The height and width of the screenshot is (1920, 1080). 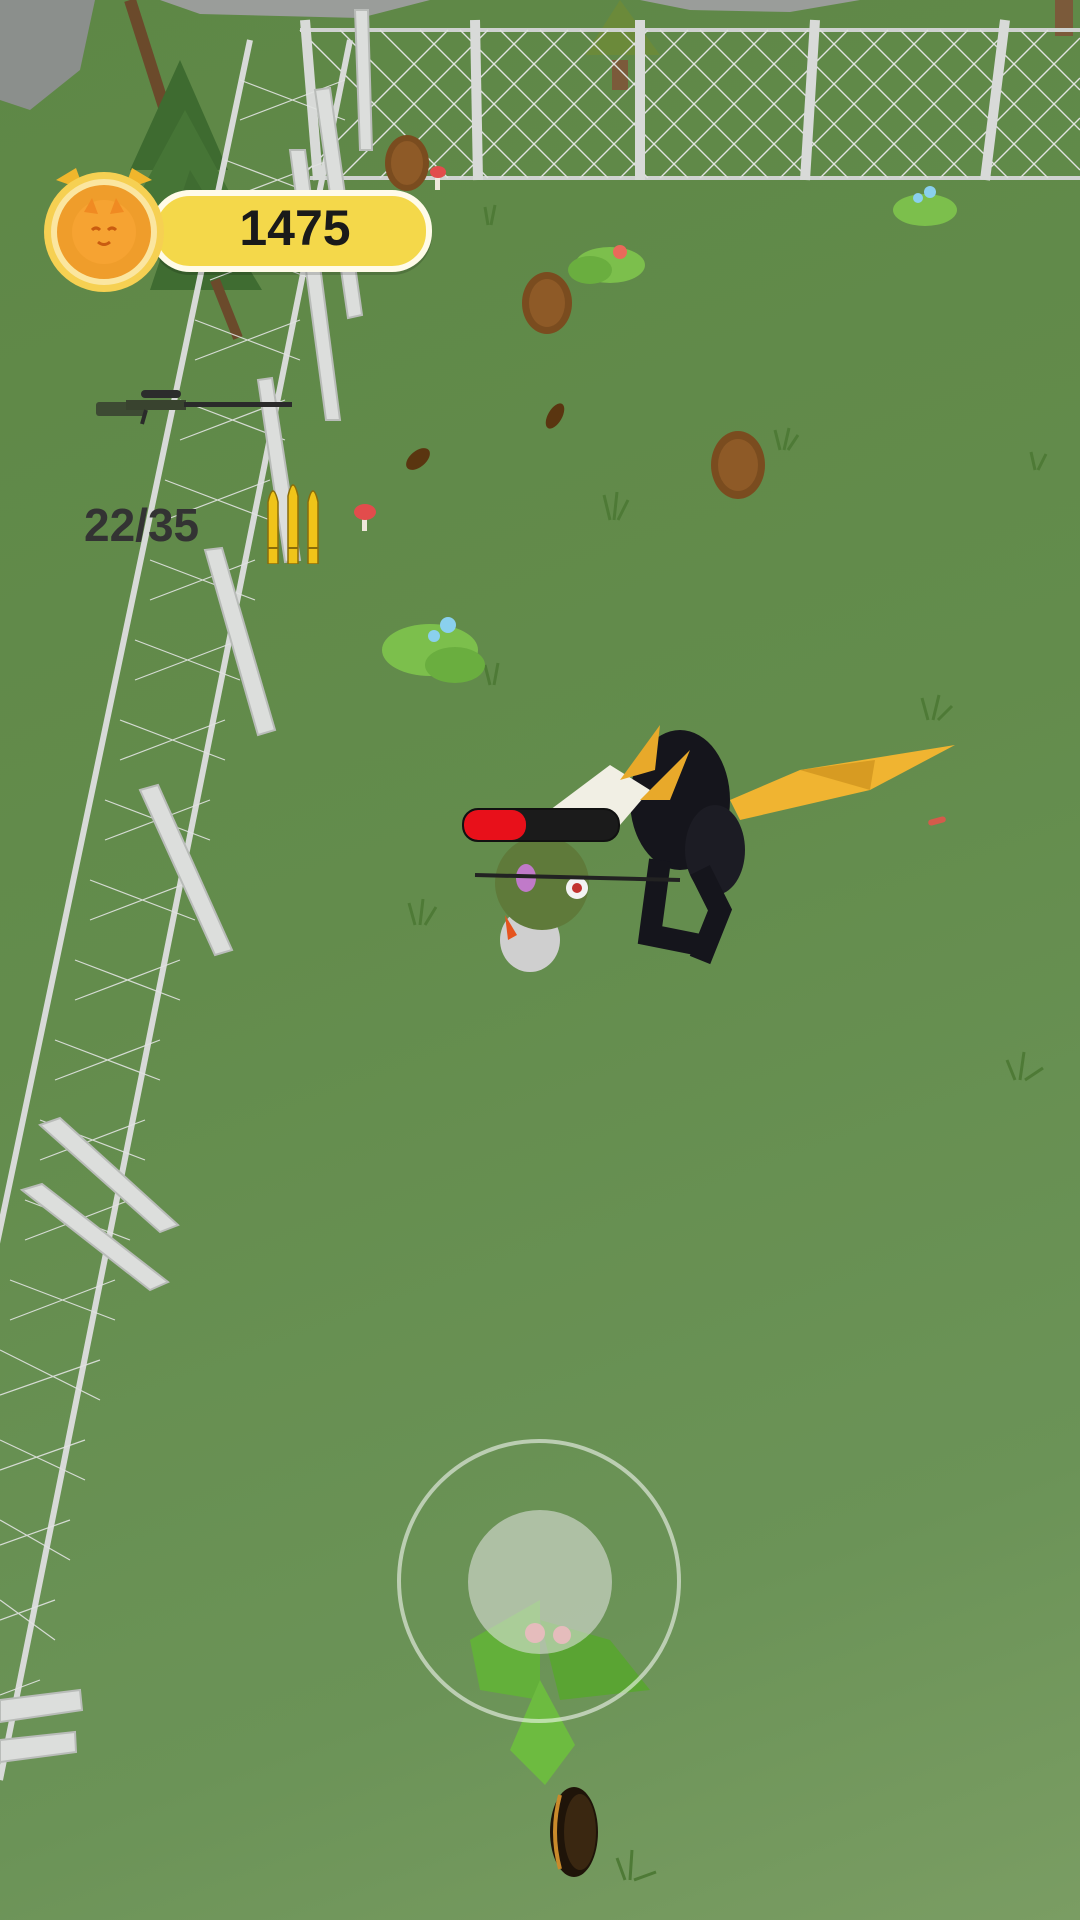 I want to click on coin-count: 1475, so click(x=295, y=228).